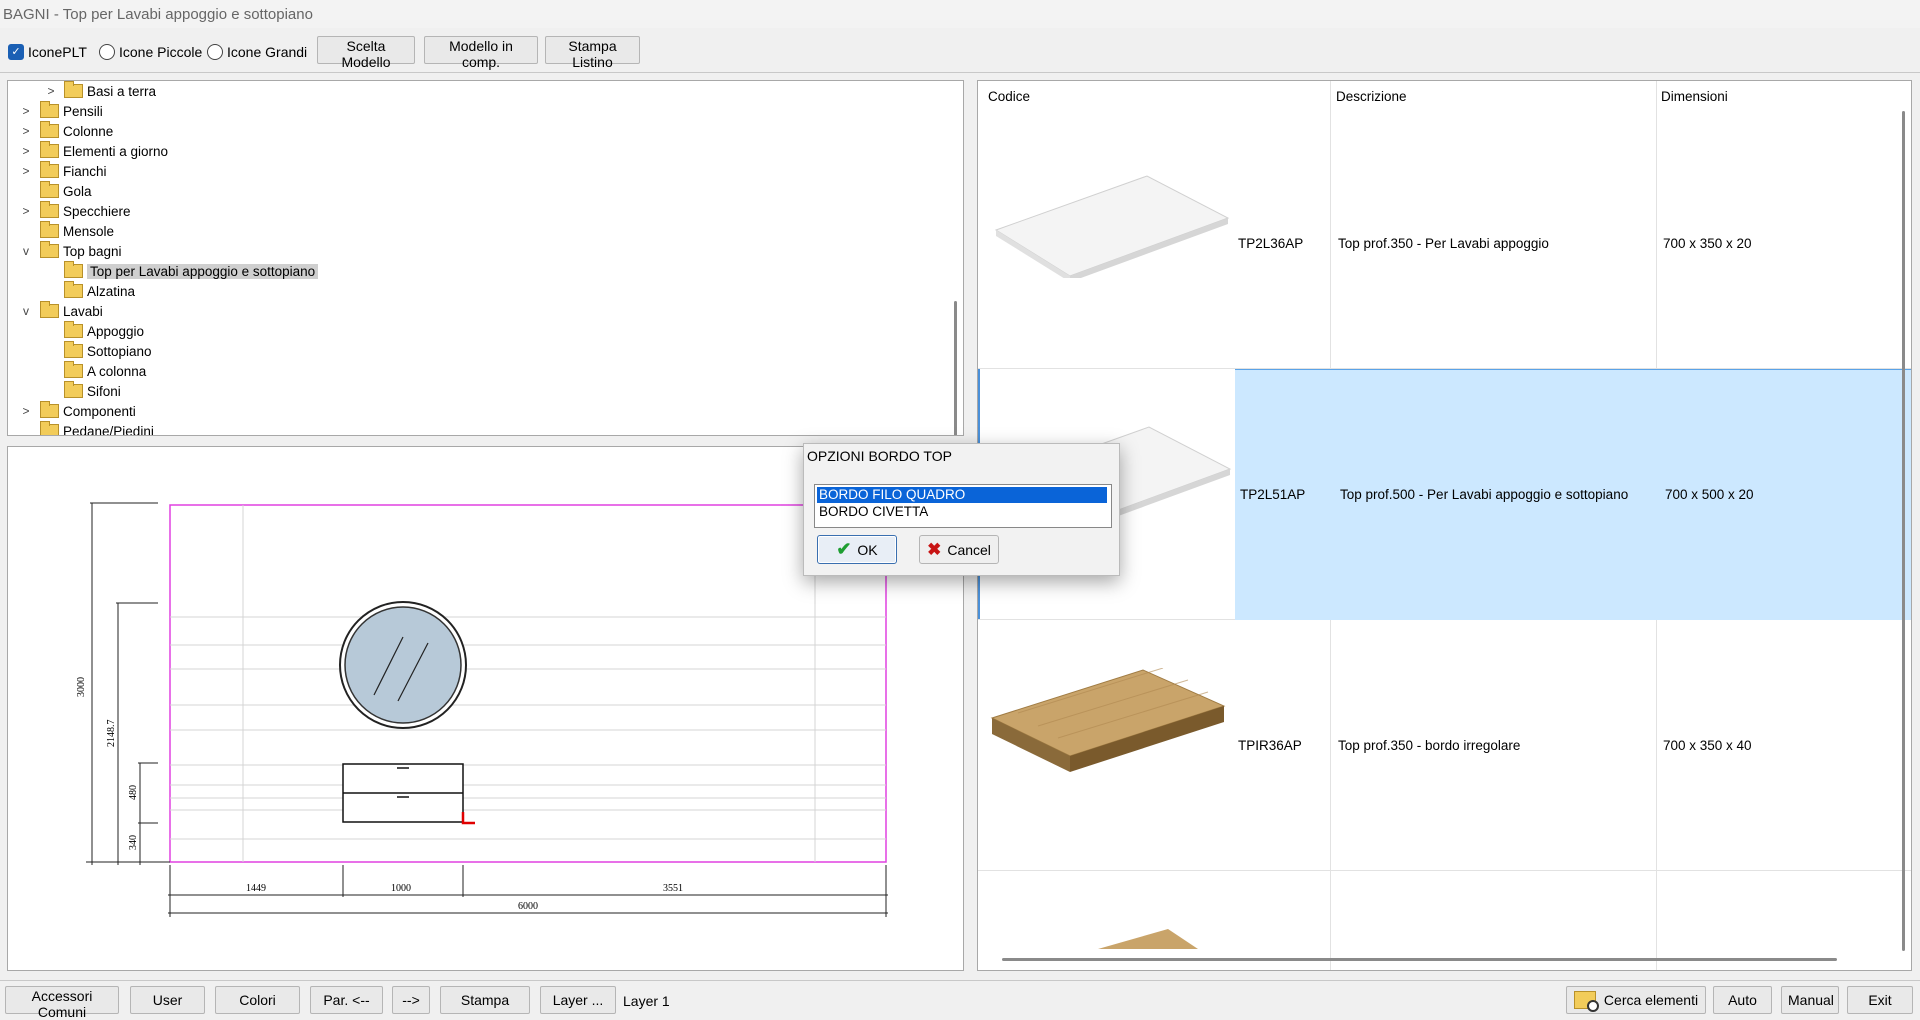  What do you see at coordinates (1273, 494) in the screenshot?
I see `row-code: TP2L51AP` at bounding box center [1273, 494].